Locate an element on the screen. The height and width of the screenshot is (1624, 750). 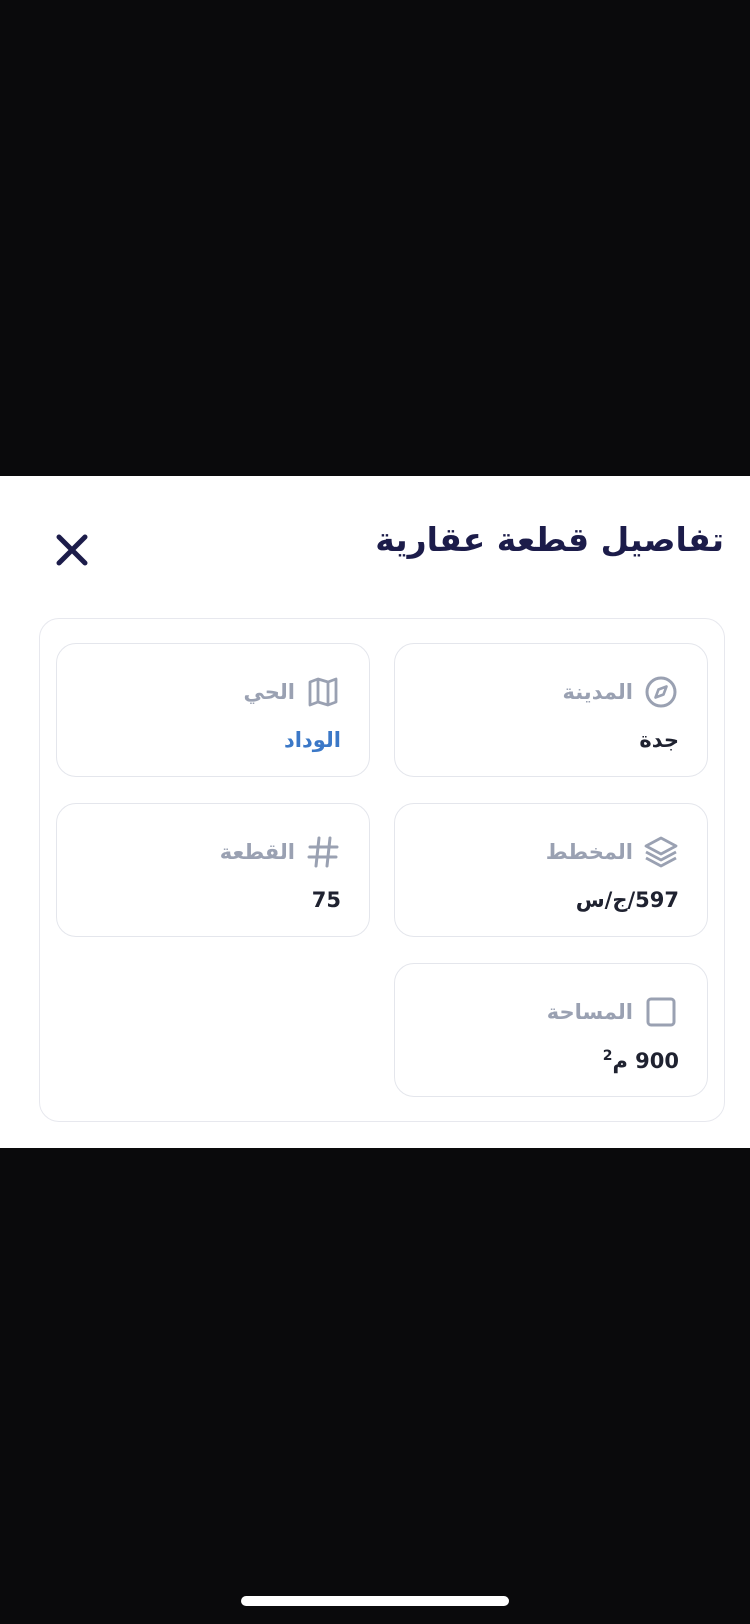
detail-label: الحي is located at coordinates (269, 692).